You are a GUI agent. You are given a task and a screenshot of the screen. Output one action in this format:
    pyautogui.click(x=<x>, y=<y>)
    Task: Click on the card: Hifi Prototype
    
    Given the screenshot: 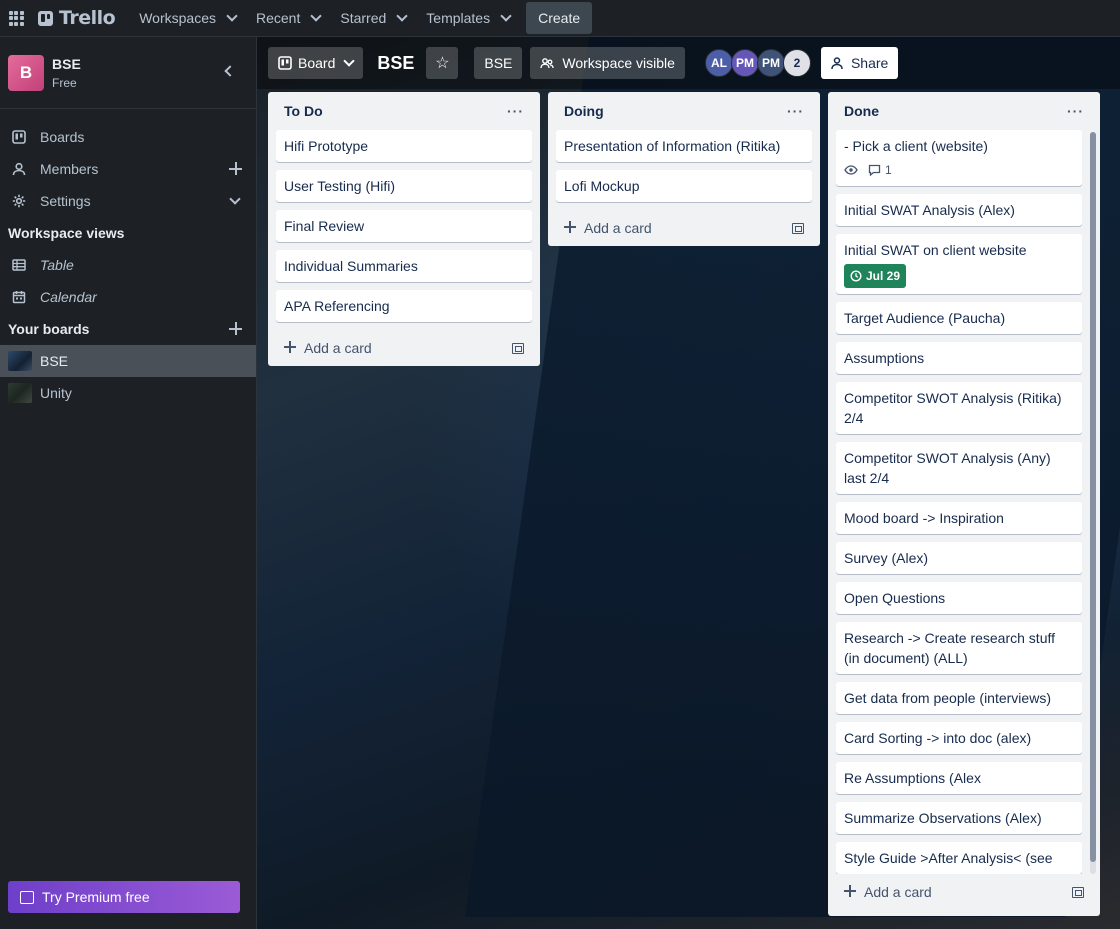 What is the action you would take?
    pyautogui.click(x=404, y=146)
    